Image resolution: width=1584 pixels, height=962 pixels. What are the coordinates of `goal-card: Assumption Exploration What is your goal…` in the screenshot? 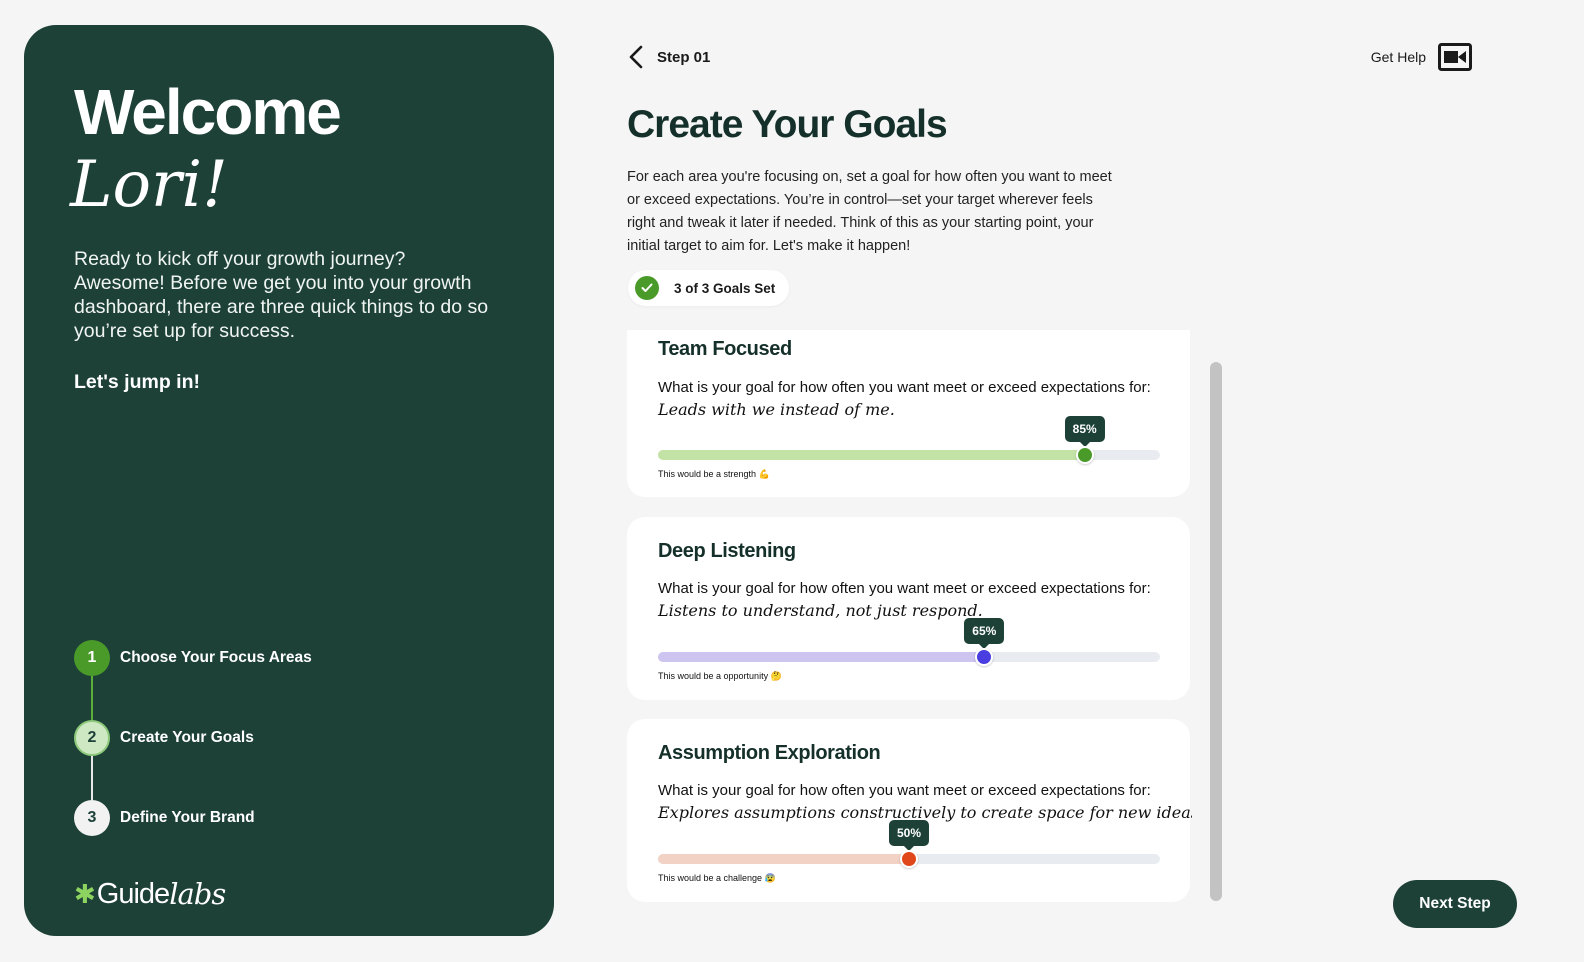 It's located at (909, 810).